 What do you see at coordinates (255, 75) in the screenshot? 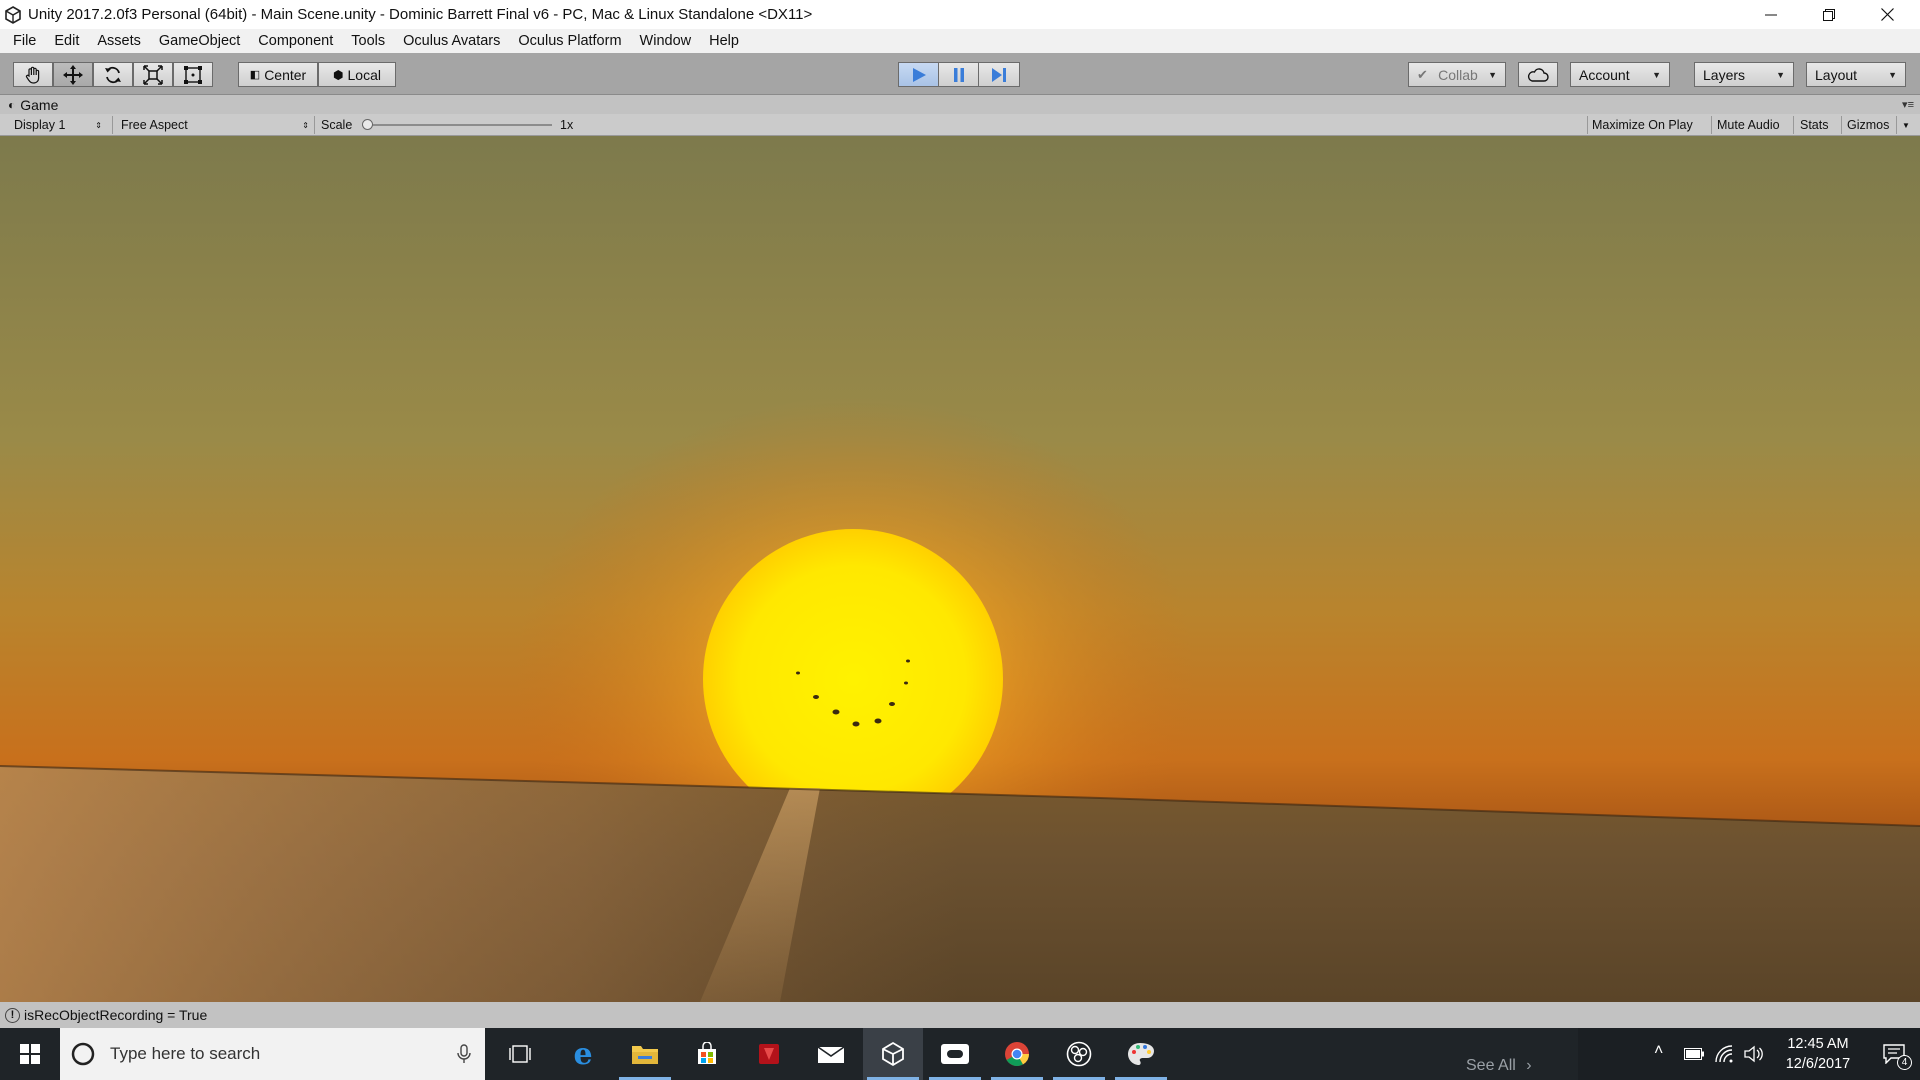
I see `pivot-icon: ◧` at bounding box center [255, 75].